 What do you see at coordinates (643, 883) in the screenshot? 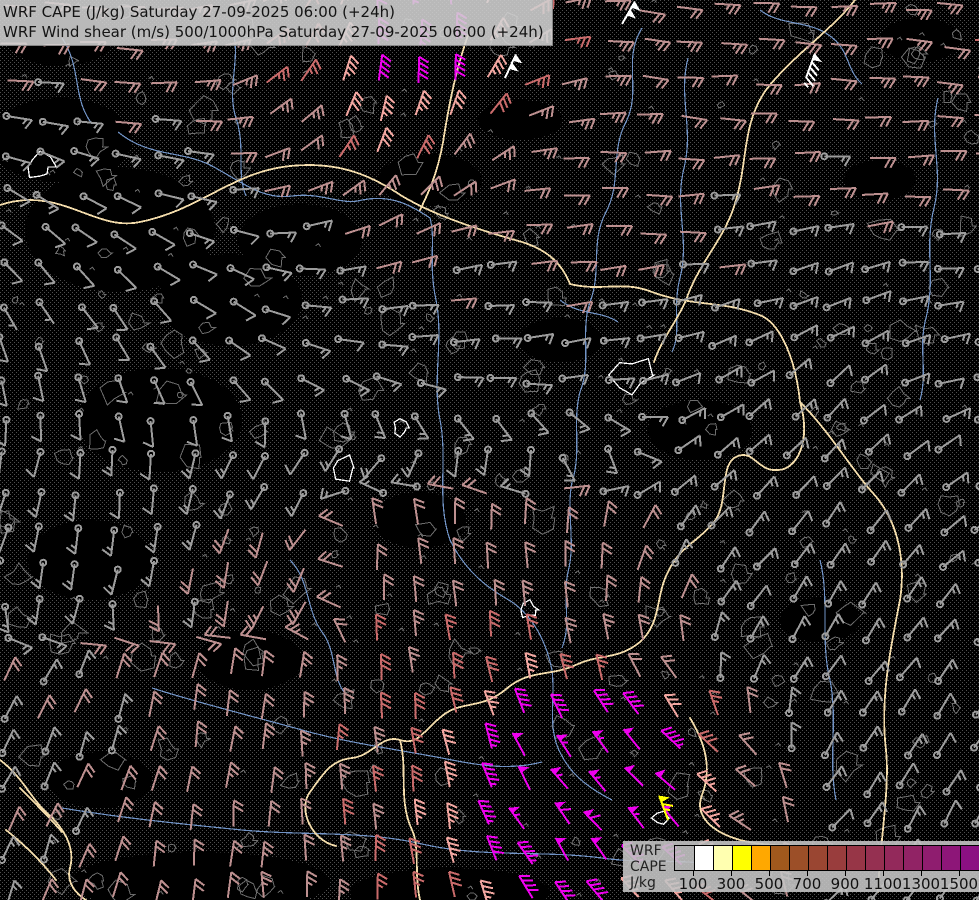
I see `legend-name-line-3: J/kg` at bounding box center [643, 883].